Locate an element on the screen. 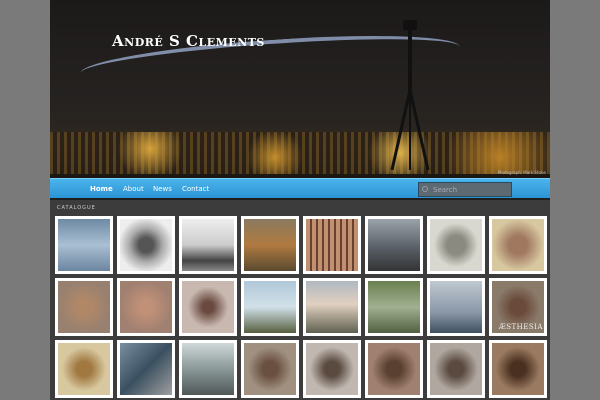 This screenshot has height=400, width=600. nav-contact: Contact is located at coordinates (195, 189).